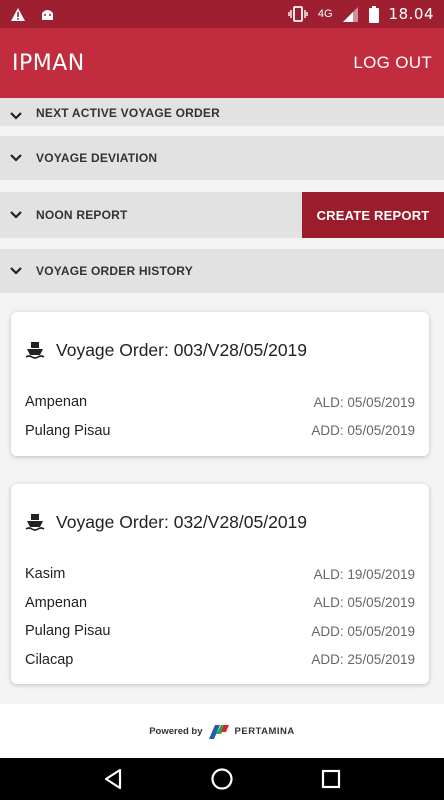 Image resolution: width=444 pixels, height=800 pixels. What do you see at coordinates (113, 779) in the screenshot?
I see `back-icon` at bounding box center [113, 779].